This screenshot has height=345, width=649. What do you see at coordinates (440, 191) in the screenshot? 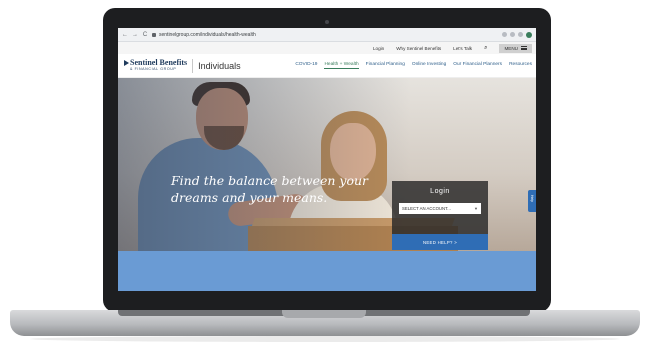
I see `login-title: Login` at bounding box center [440, 191].